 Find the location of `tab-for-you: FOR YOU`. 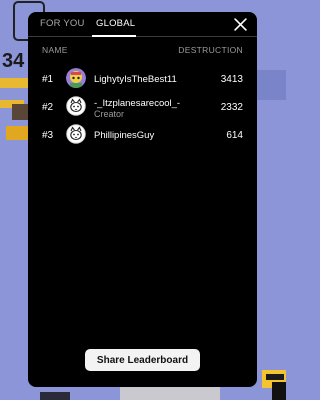

tab-for-you: FOR YOU is located at coordinates (62, 23).